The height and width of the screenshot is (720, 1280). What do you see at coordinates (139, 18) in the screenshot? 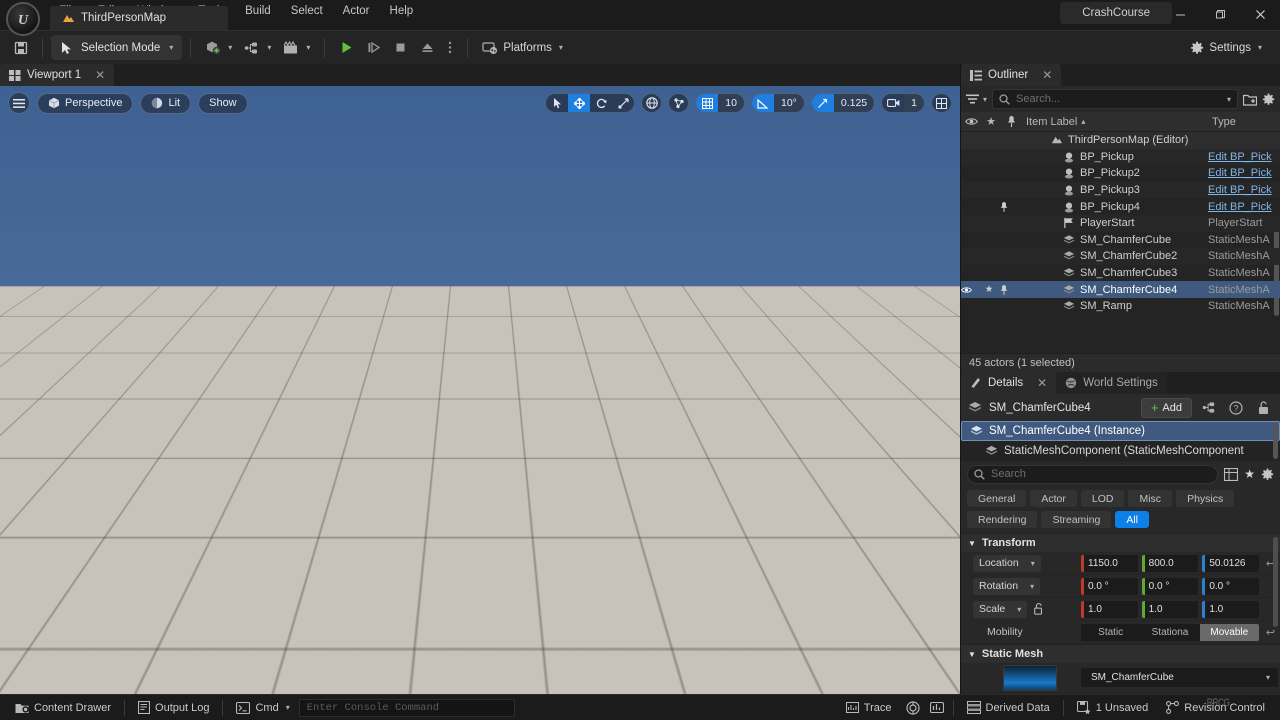
I see `tab-third-person-map: ThirdPersonMap` at bounding box center [139, 18].